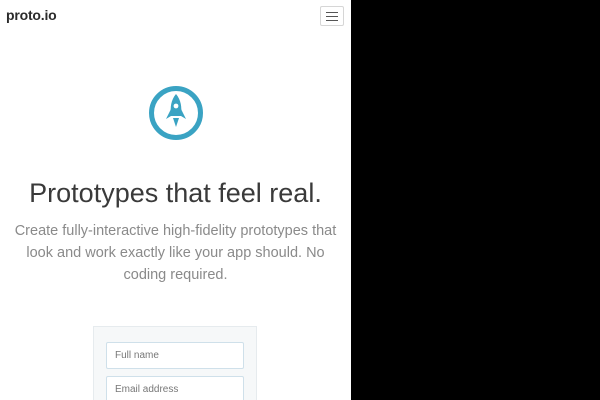  What do you see at coordinates (175, 355) in the screenshot?
I see `full-name-field` at bounding box center [175, 355].